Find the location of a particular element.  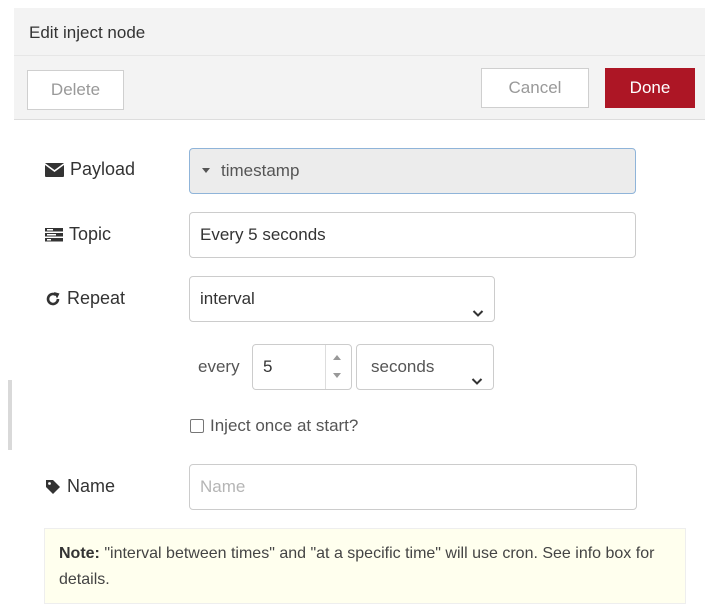

inject-once-label: Inject once at start? is located at coordinates (284, 425).